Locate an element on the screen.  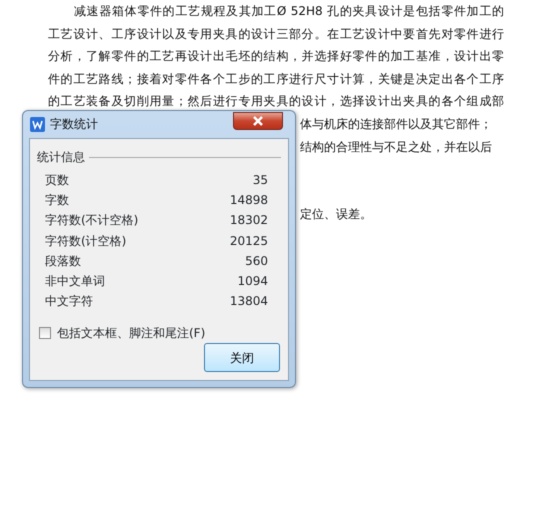
close-button is located at coordinates (258, 121).